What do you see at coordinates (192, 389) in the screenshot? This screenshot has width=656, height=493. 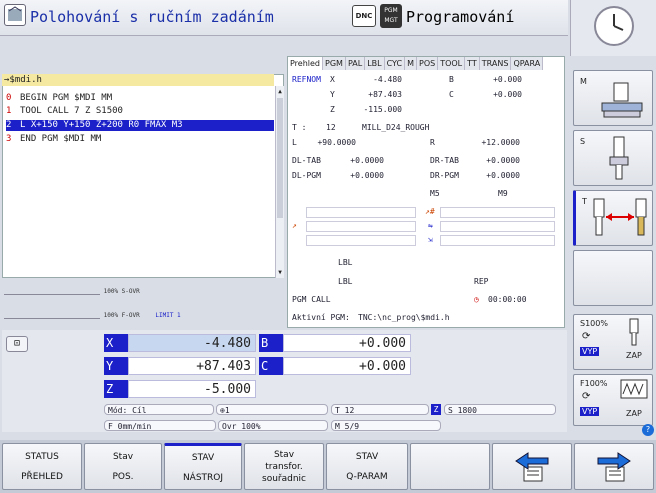 I see `axis-z-value: -5.000` at bounding box center [192, 389].